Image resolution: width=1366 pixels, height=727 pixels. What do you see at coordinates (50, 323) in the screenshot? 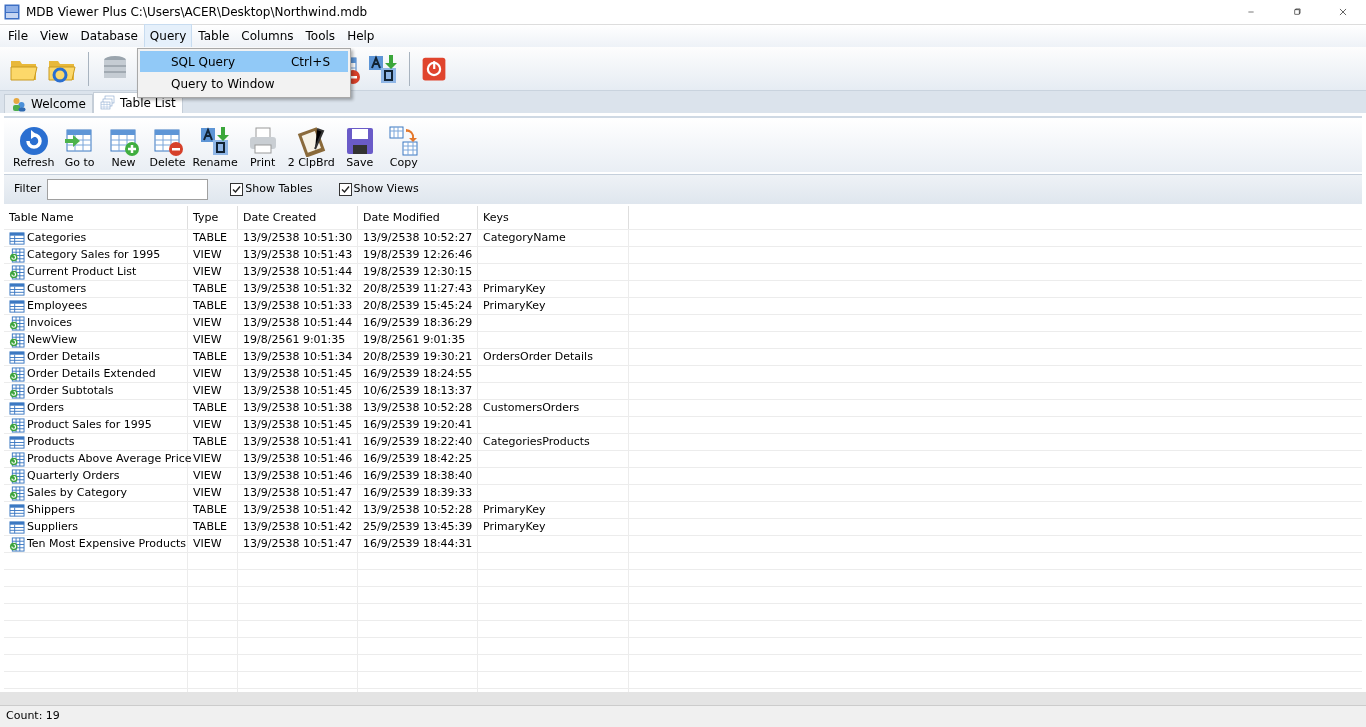
I see `table-cell: Invoices` at bounding box center [50, 323].